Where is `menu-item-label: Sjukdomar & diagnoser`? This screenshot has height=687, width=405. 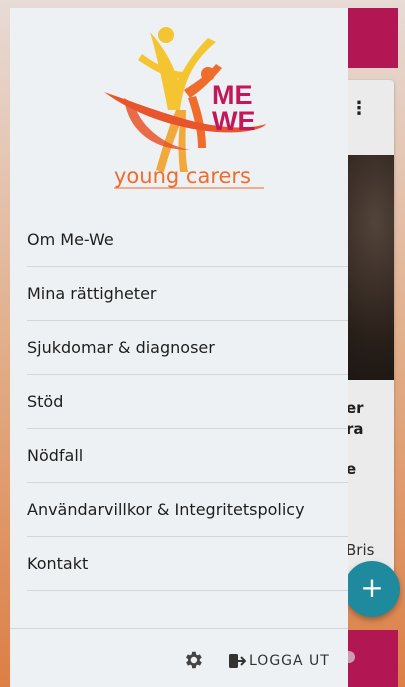 menu-item-label: Sjukdomar & diagnoser is located at coordinates (121, 347).